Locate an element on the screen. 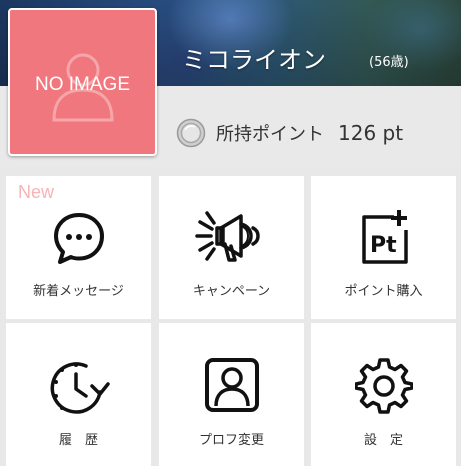 Image resolution: width=461 pixels, height=466 pixels. points-label: 所持ポイント is located at coordinates (270, 134).